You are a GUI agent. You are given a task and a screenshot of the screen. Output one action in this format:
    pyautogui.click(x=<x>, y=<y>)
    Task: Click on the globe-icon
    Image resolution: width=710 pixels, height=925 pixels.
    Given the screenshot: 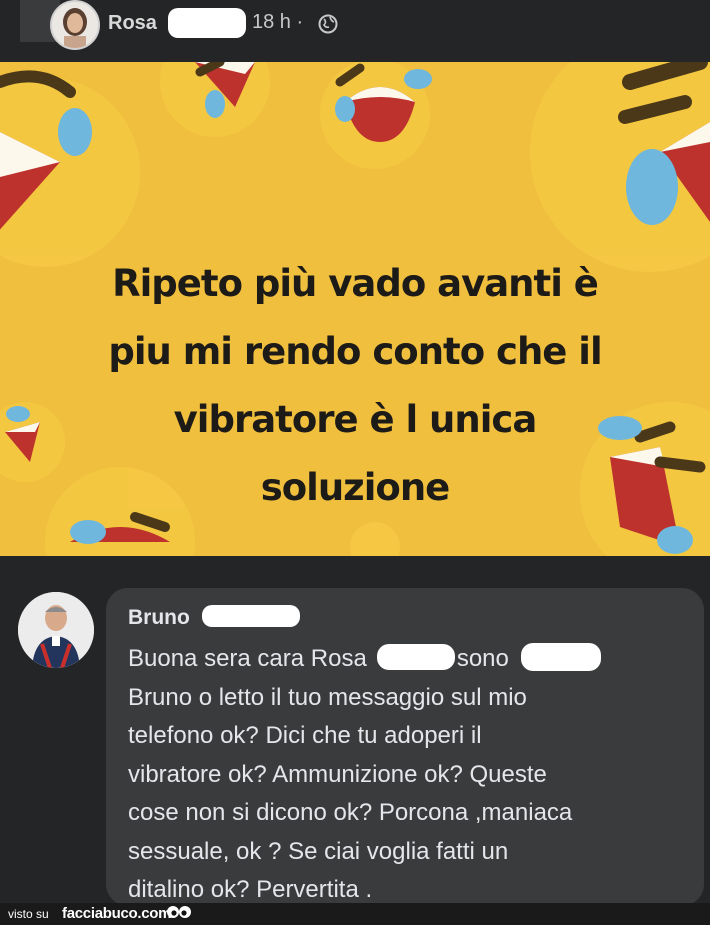 What is the action you would take?
    pyautogui.click(x=328, y=24)
    